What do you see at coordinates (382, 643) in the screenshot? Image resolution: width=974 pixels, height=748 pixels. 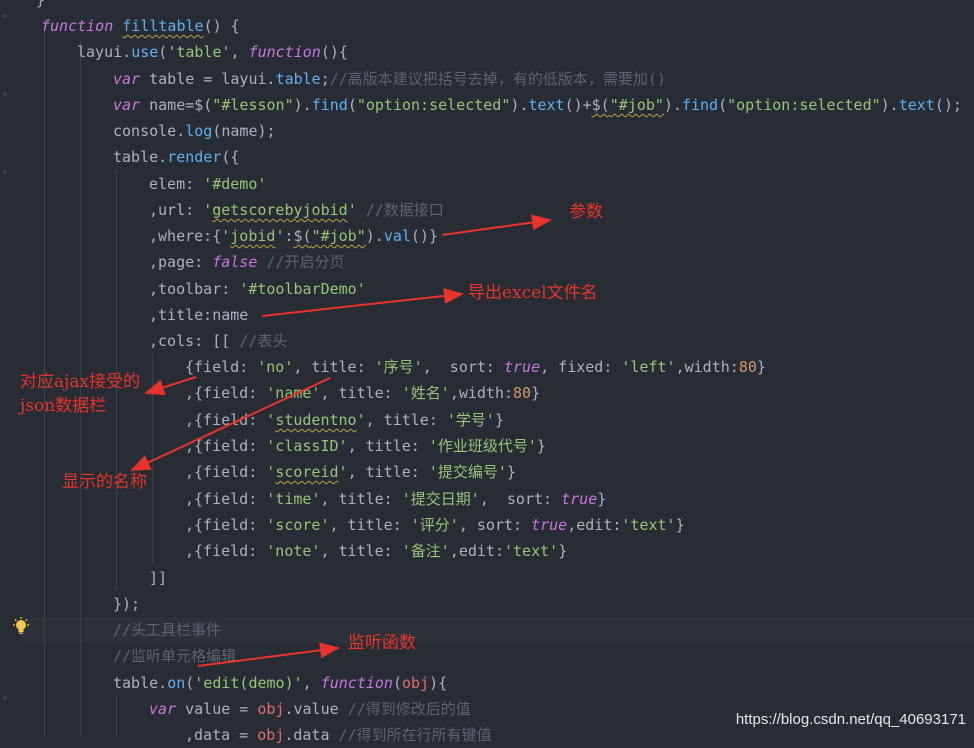 I see `annotation-listener: 监听函数` at bounding box center [382, 643].